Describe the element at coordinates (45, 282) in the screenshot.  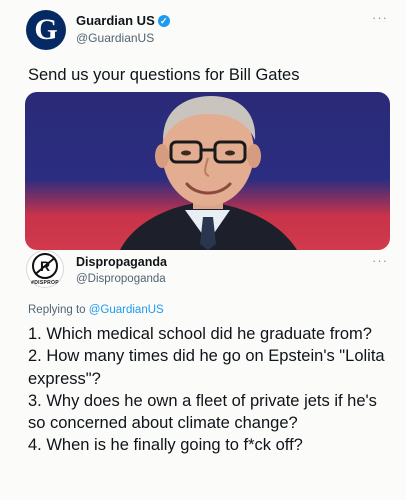
I see `dispropaganda-logo-caption: #DISPROP` at that location.